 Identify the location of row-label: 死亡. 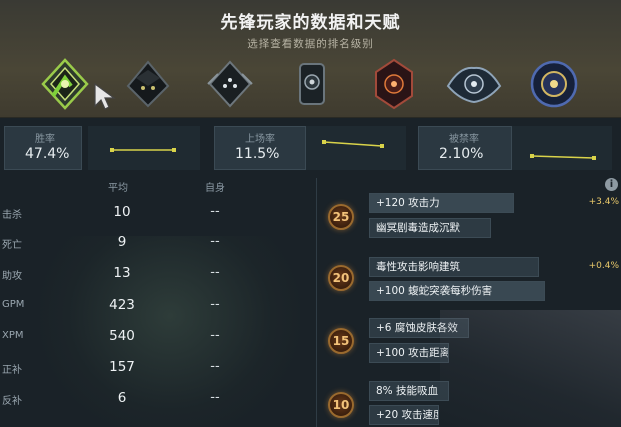
(12, 245).